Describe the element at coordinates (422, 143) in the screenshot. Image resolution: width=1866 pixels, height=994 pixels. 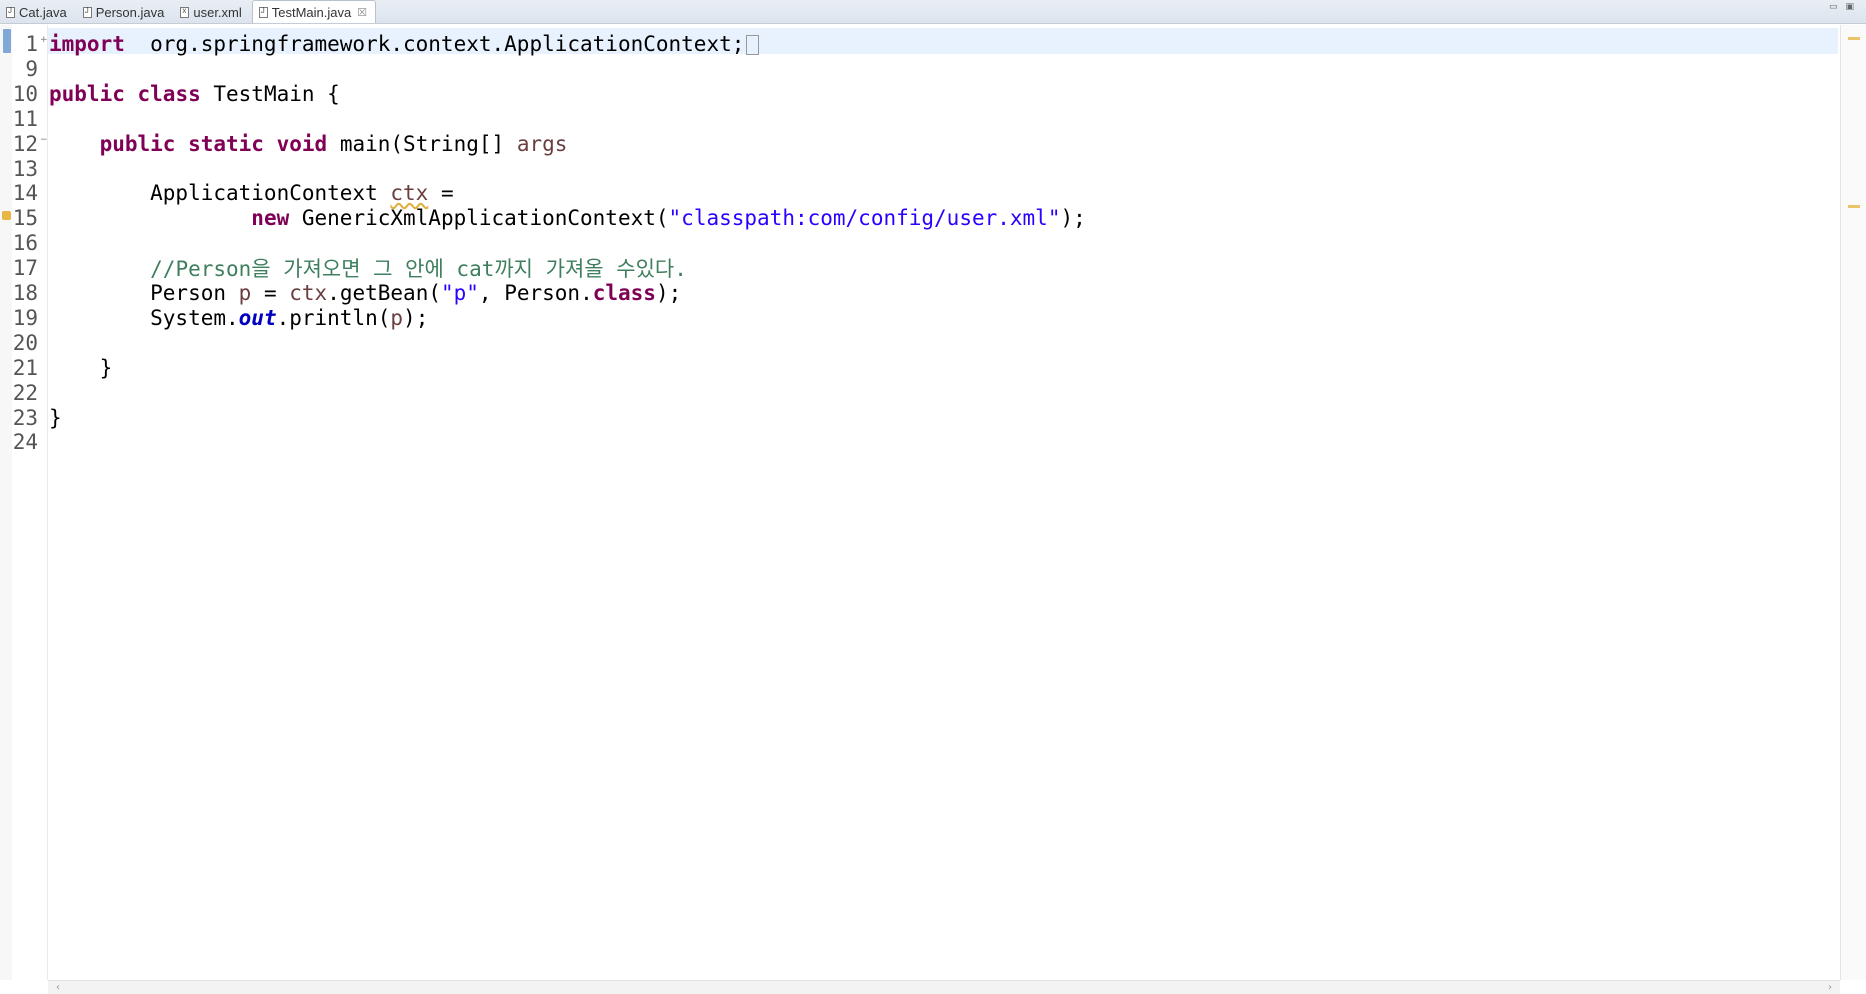
I see `code-token: main(String[]` at that location.